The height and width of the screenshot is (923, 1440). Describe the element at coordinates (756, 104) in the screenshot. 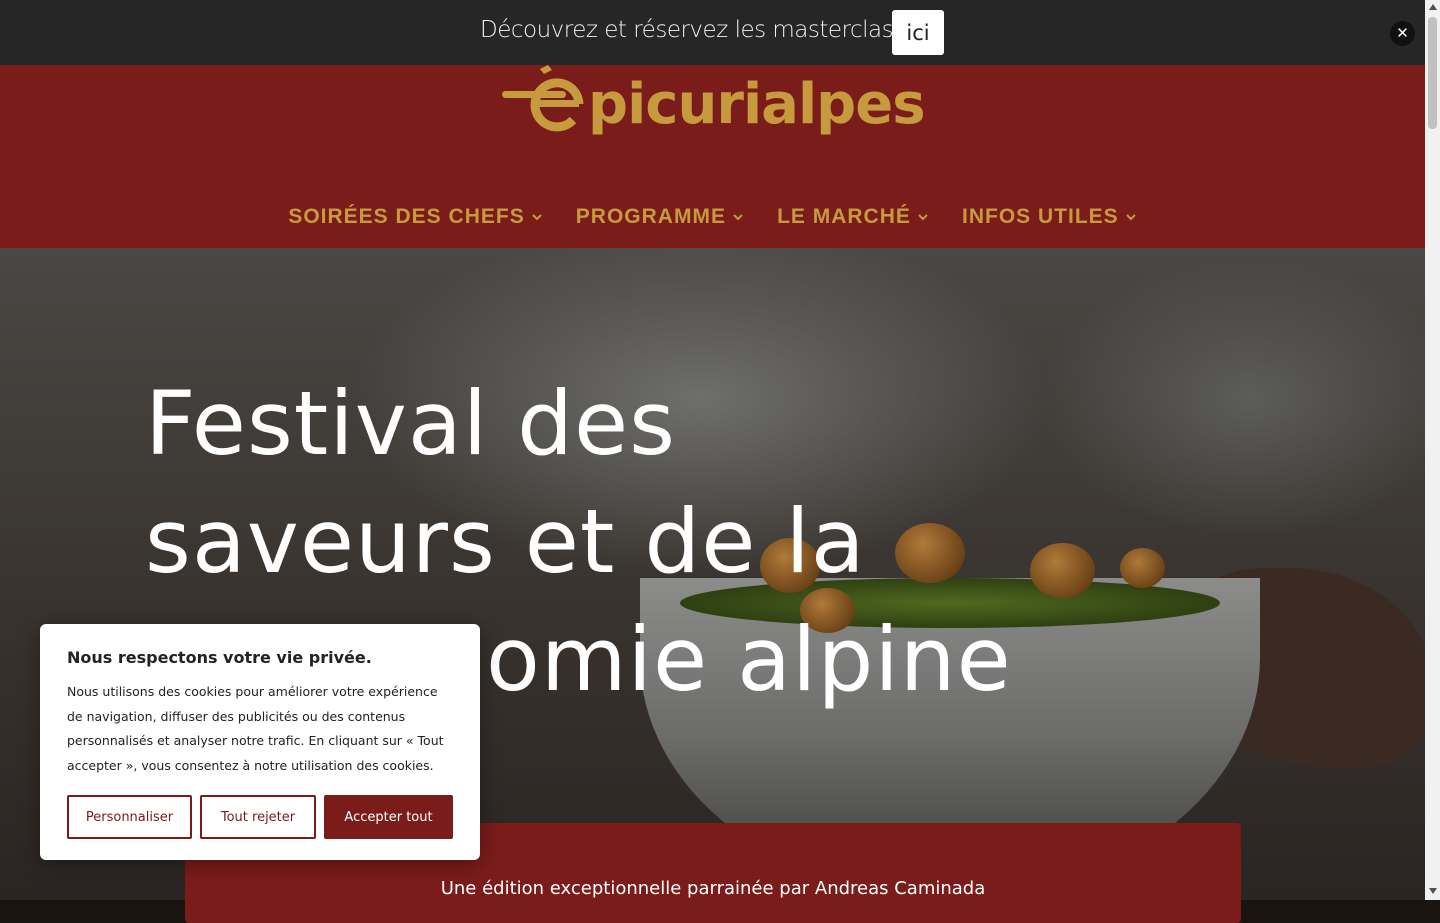

I see `logo-text: picurialpes` at that location.